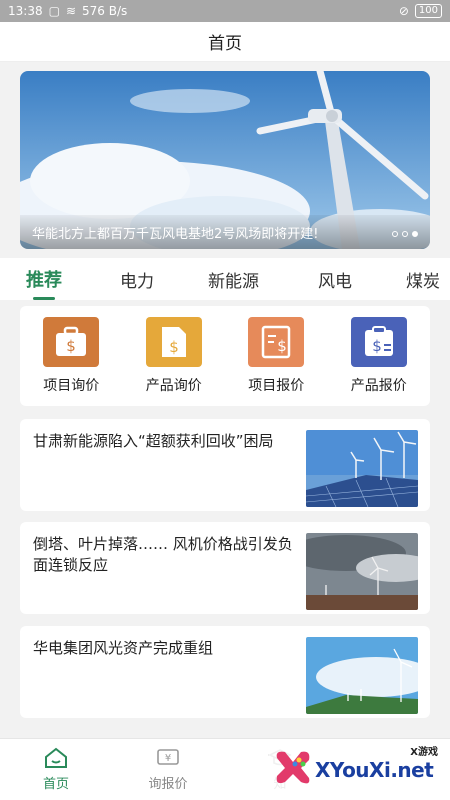 The width and height of the screenshot is (450, 800). I want to click on page-title: 首页, so click(225, 42).